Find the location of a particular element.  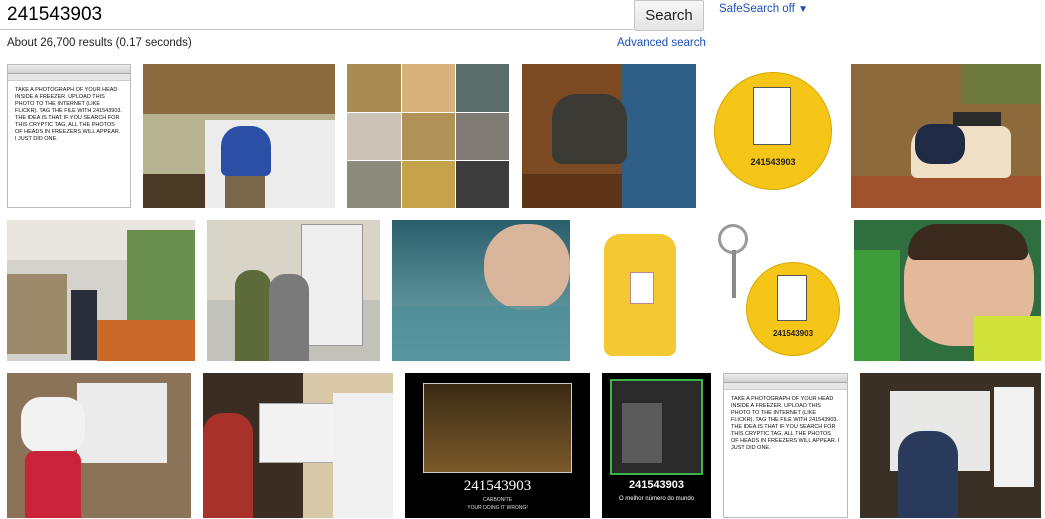

image-result-melhor-numero: 241543903 O melhor número do mundo is located at coordinates (656, 445).